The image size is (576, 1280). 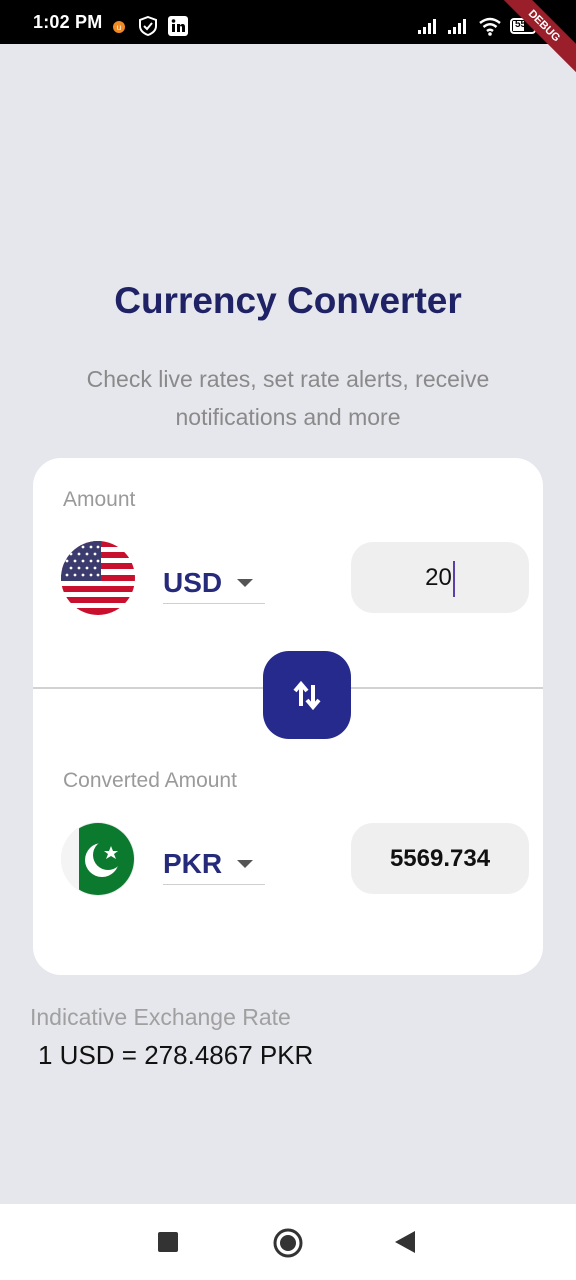 I want to click on from-currency-code: USD, so click(x=193, y=582).